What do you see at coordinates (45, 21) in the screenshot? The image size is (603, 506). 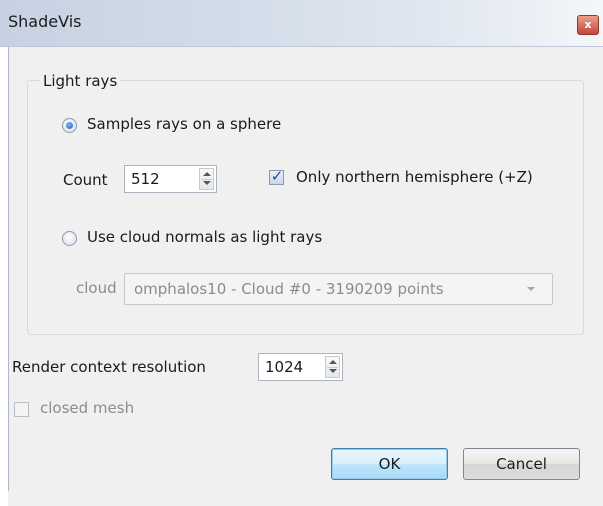 I see `window-title: ShadeVis` at bounding box center [45, 21].